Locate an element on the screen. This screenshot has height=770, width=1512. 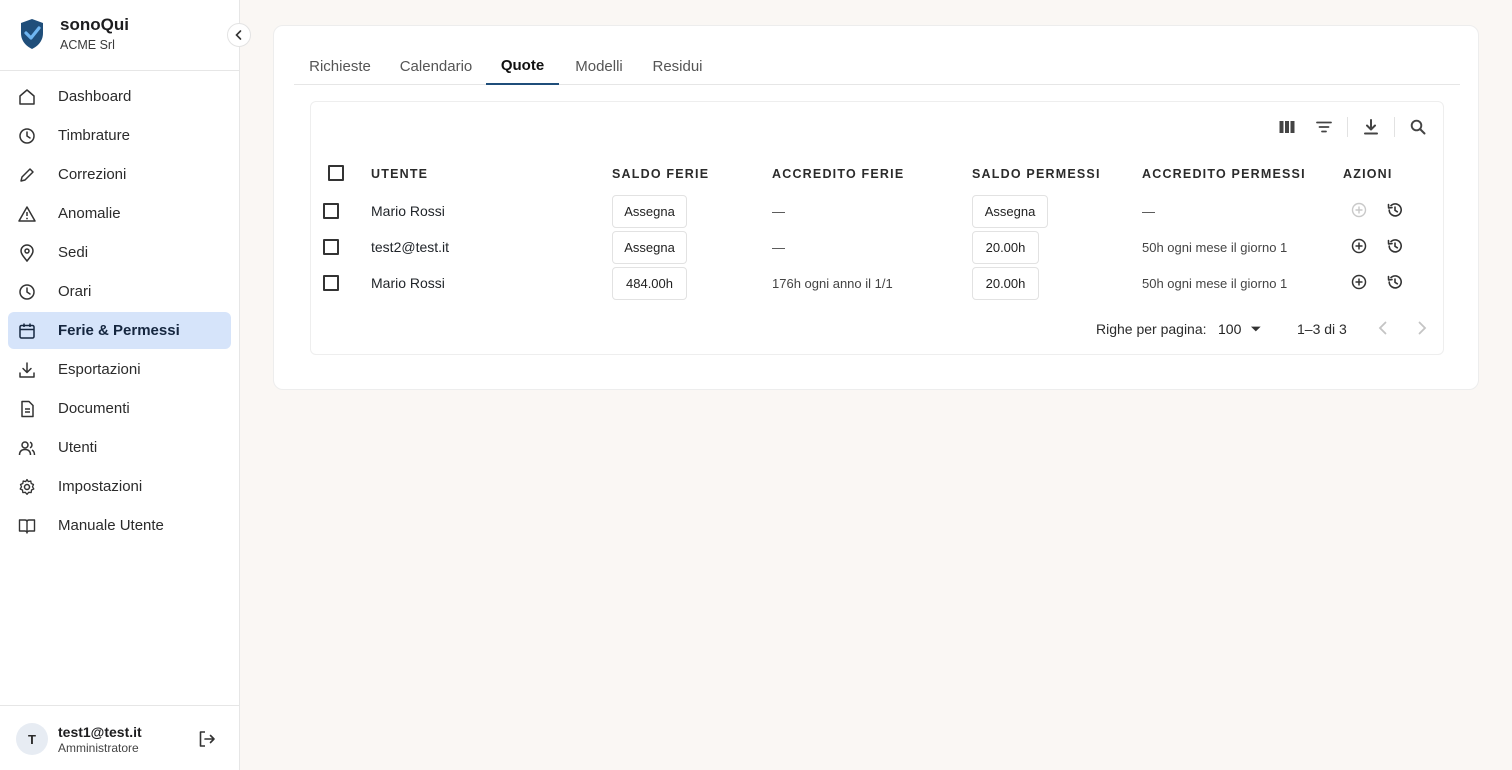
sidebar-item-label: Manuale Utente is located at coordinates (111, 525).